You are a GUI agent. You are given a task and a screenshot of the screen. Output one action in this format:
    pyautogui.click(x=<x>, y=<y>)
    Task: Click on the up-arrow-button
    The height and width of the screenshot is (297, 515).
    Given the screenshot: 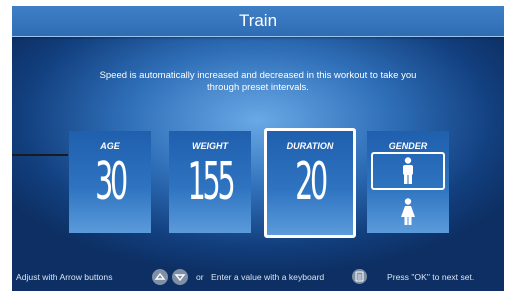 What is the action you would take?
    pyautogui.click(x=160, y=277)
    